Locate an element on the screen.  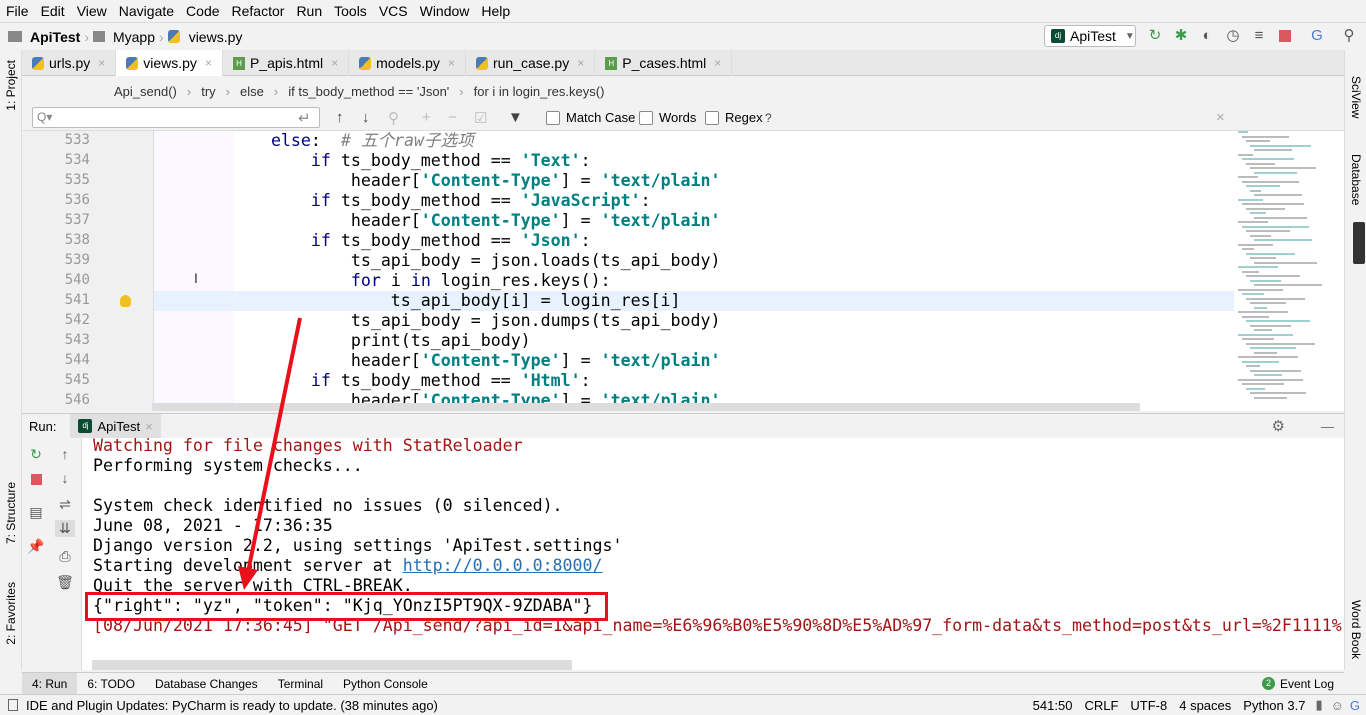
menu-edit: Edit is located at coordinates (53, 11).